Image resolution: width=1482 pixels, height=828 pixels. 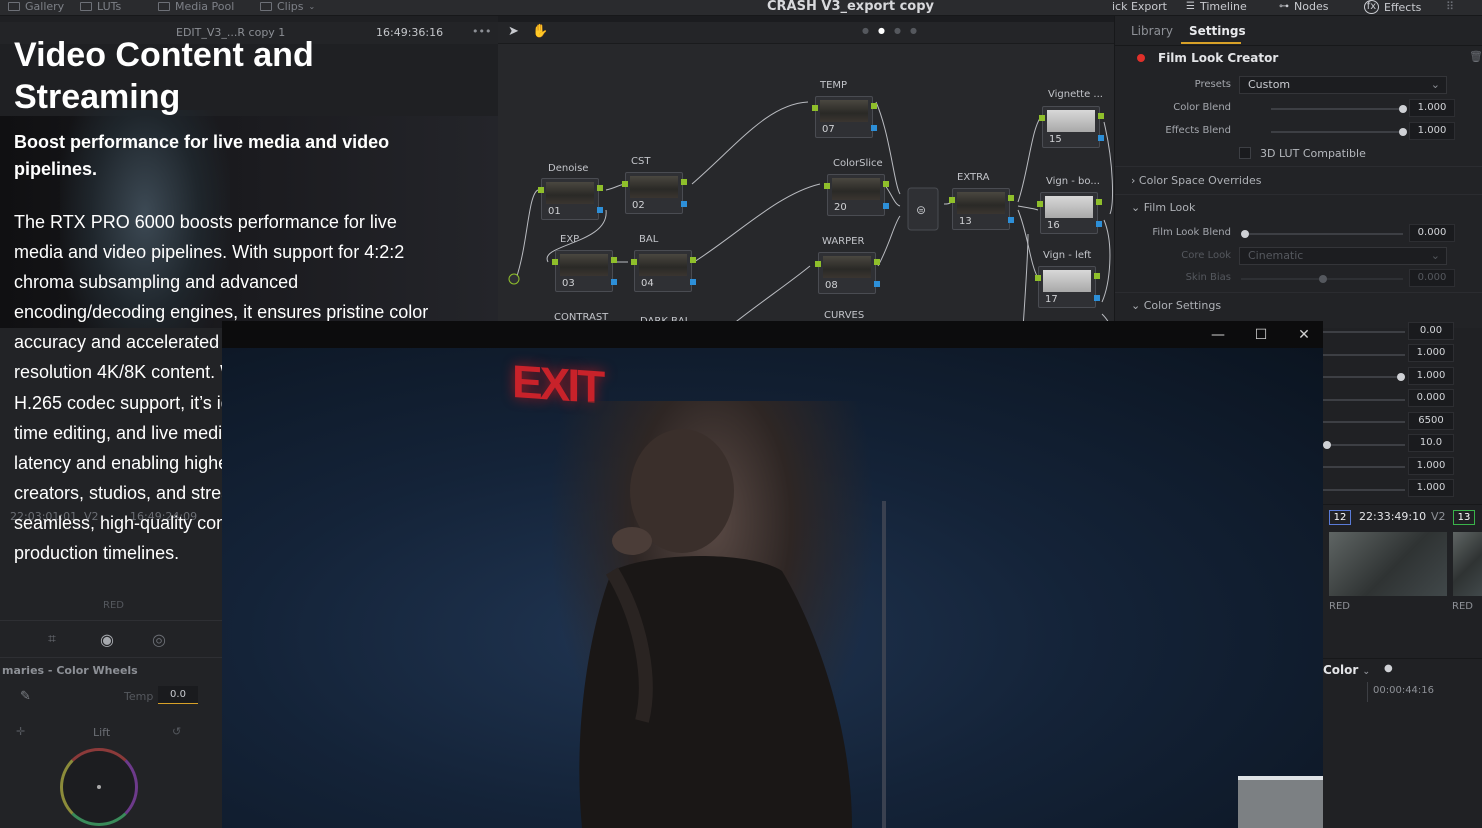 What do you see at coordinates (1322, 279) in the screenshot?
I see `skin-bias-slider` at bounding box center [1322, 279].